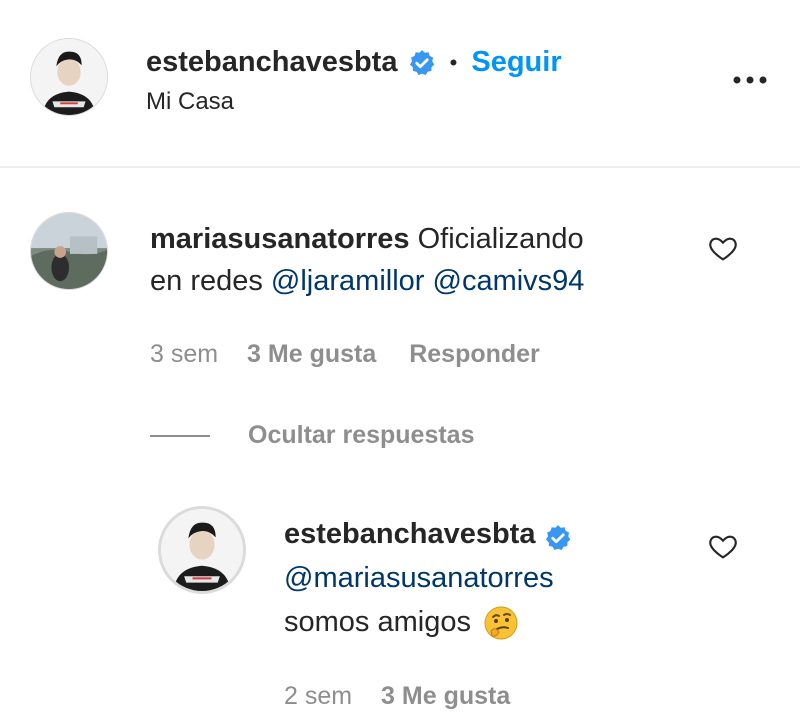 This screenshot has width=800, height=726. Describe the element at coordinates (474, 354) in the screenshot. I see `reply-button: Responder` at that location.